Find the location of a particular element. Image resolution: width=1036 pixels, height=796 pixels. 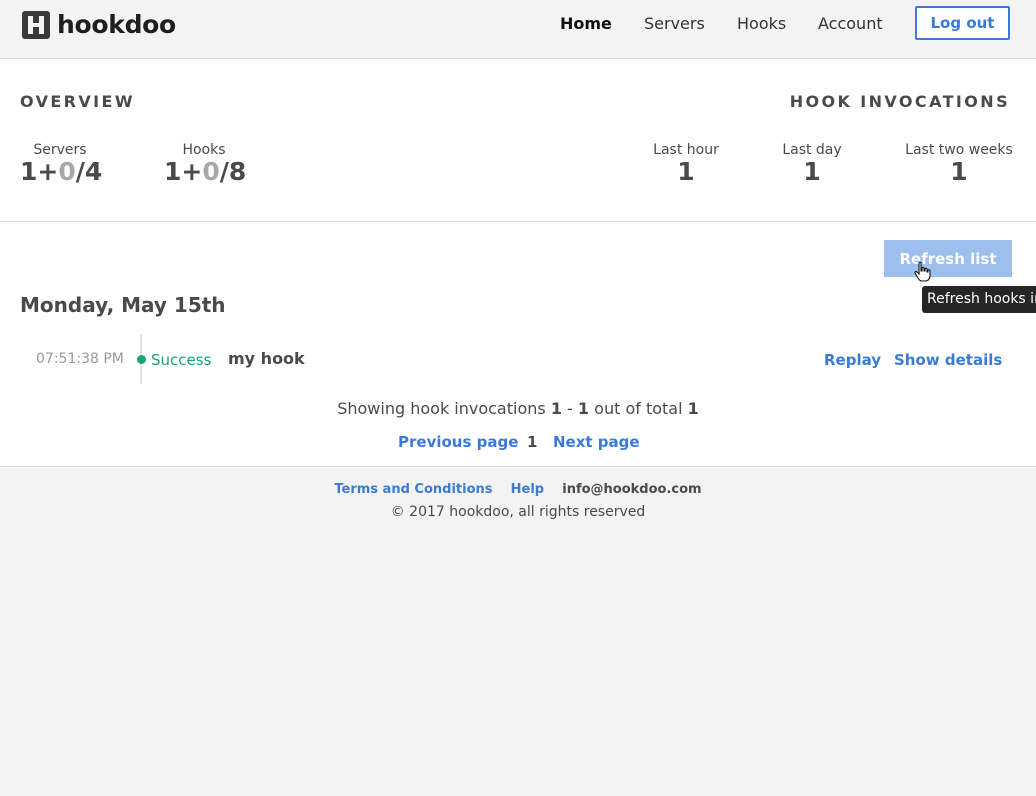

hook-name: my hook is located at coordinates (266, 358).